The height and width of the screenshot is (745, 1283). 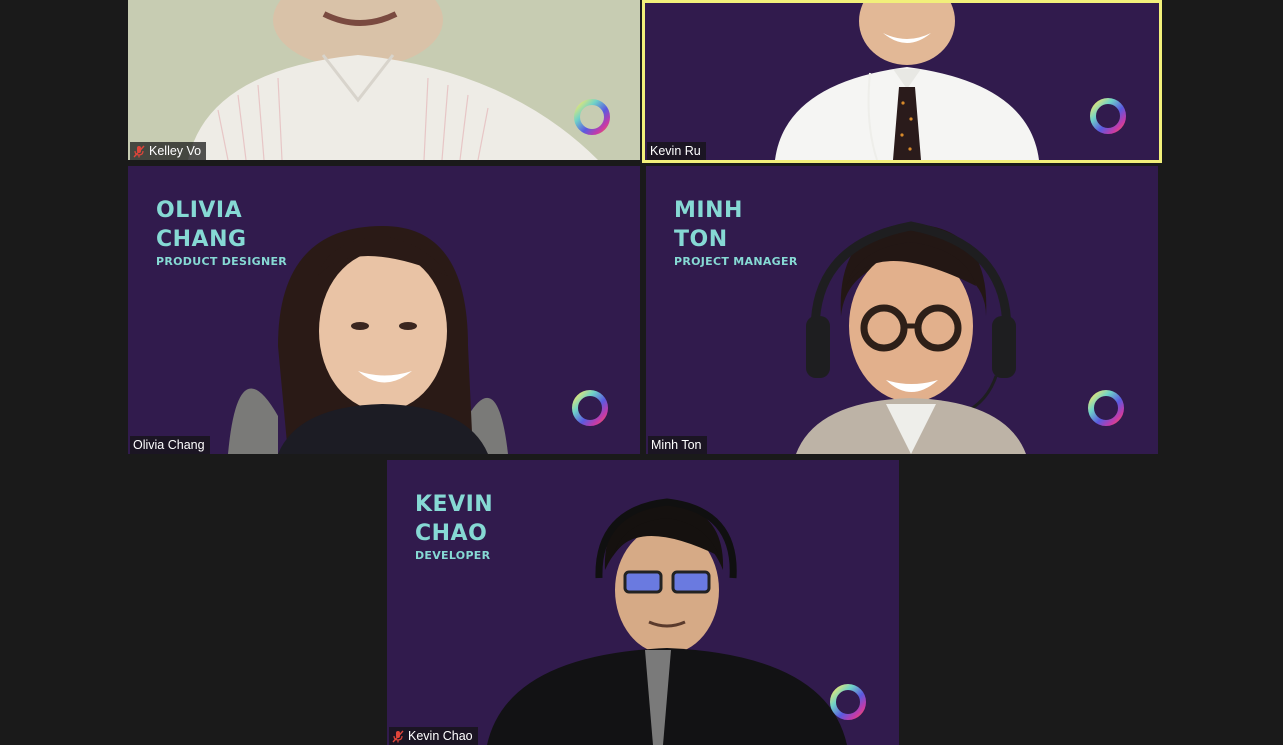 I want to click on participant-name: Kelley Vo, so click(x=175, y=151).